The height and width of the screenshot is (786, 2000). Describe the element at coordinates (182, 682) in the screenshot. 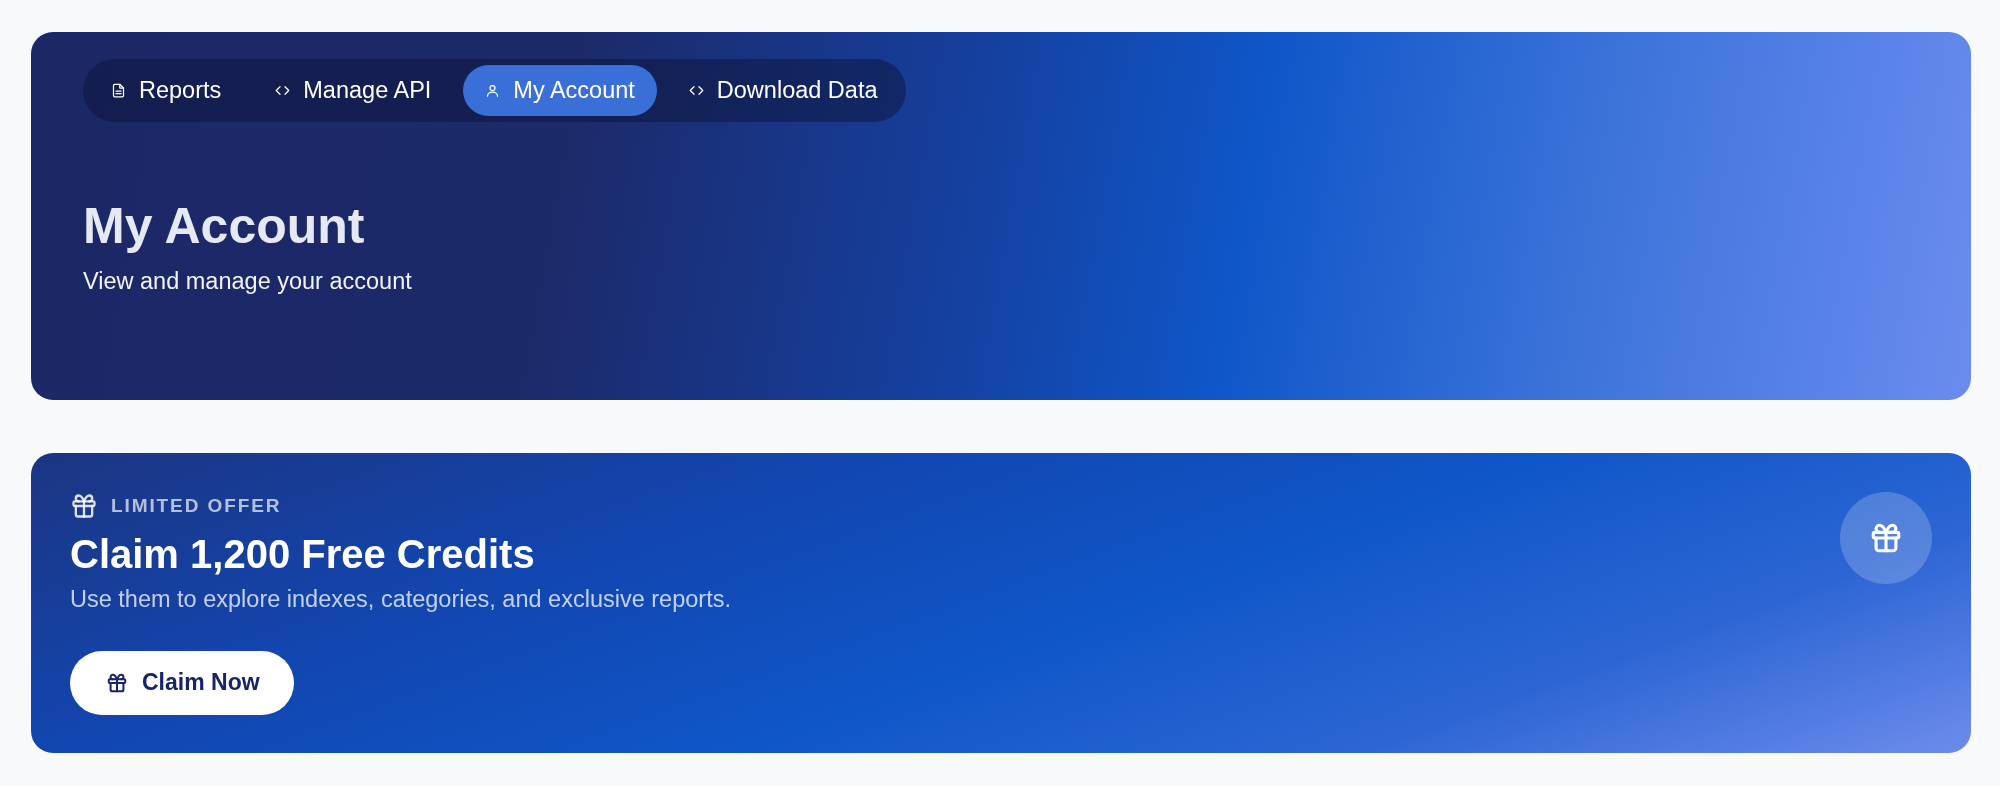

I see `claim-now-button: Claim Now` at that location.